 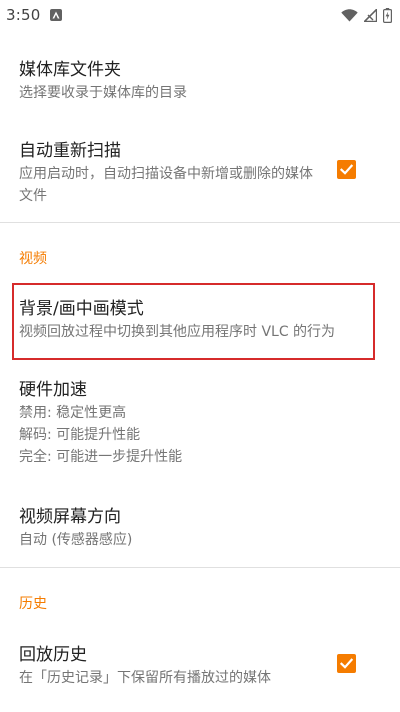 I want to click on auto-rescan-checkbox, so click(x=346, y=169).